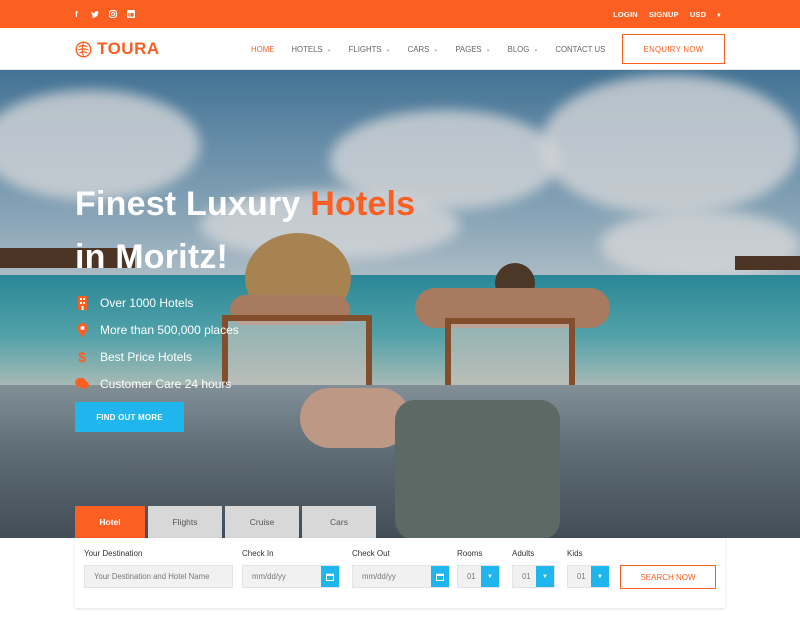 Image resolution: width=800 pixels, height=627 pixels. I want to click on feature-item: Over 1000 Hotels, so click(157, 302).